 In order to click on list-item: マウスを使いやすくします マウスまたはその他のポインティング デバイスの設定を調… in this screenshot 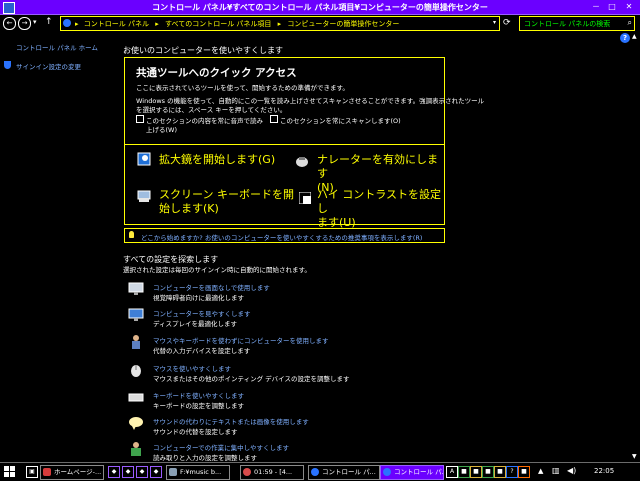, I will do `click(288, 375)`.